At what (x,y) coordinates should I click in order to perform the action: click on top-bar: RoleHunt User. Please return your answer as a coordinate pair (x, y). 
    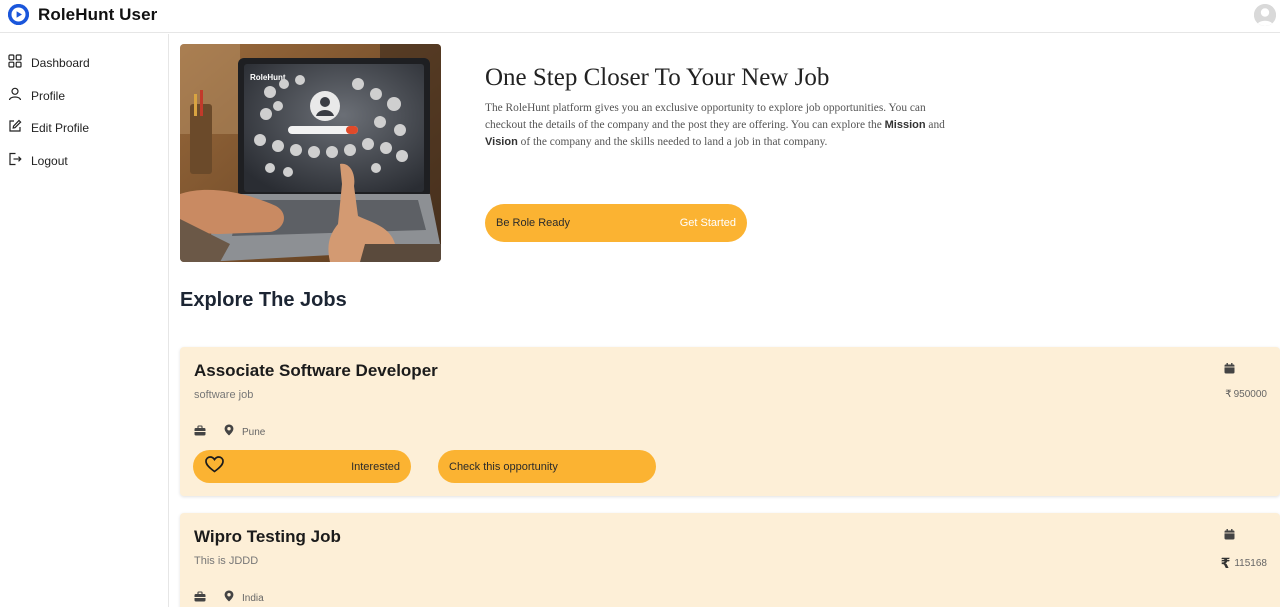
    Looking at the image, I should click on (640, 16).